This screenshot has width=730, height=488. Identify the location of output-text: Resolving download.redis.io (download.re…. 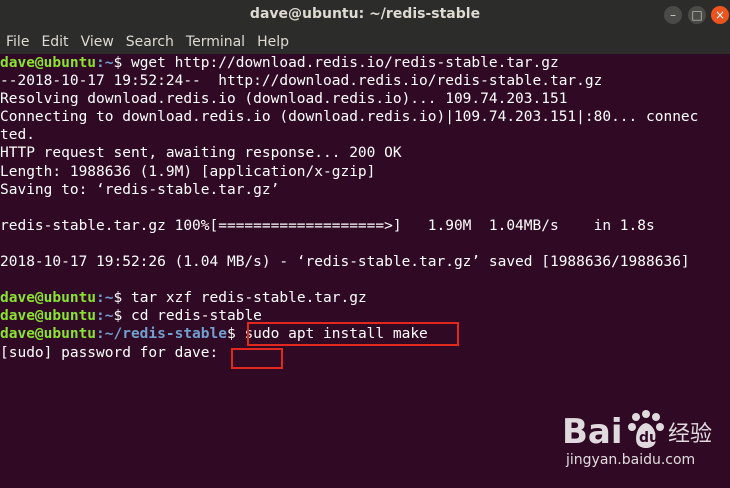
(284, 99).